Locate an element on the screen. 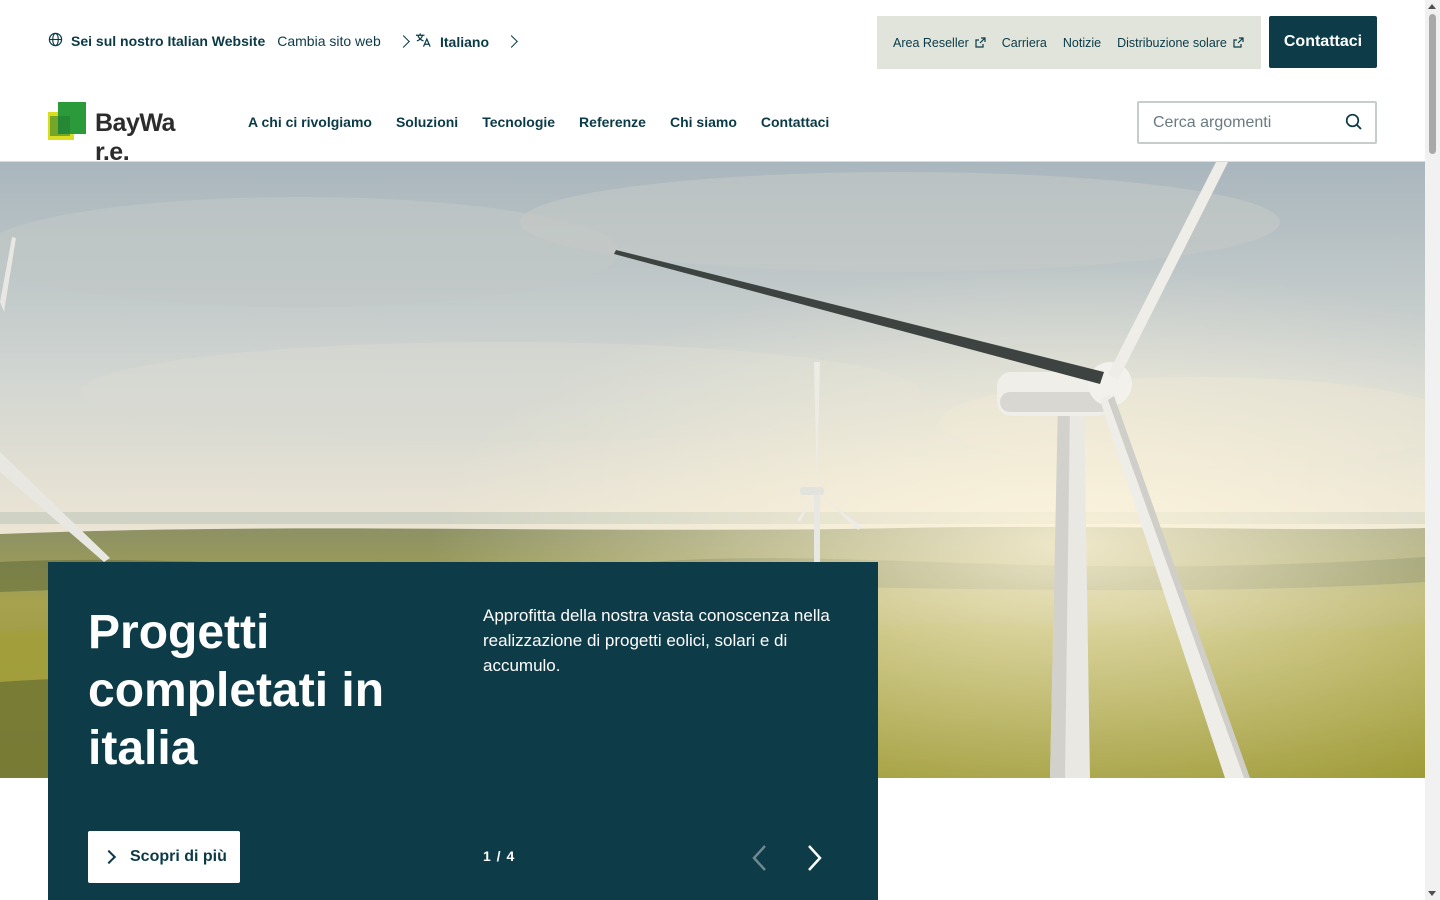  nav-item-chi-siamo: Chi siamo is located at coordinates (703, 122).